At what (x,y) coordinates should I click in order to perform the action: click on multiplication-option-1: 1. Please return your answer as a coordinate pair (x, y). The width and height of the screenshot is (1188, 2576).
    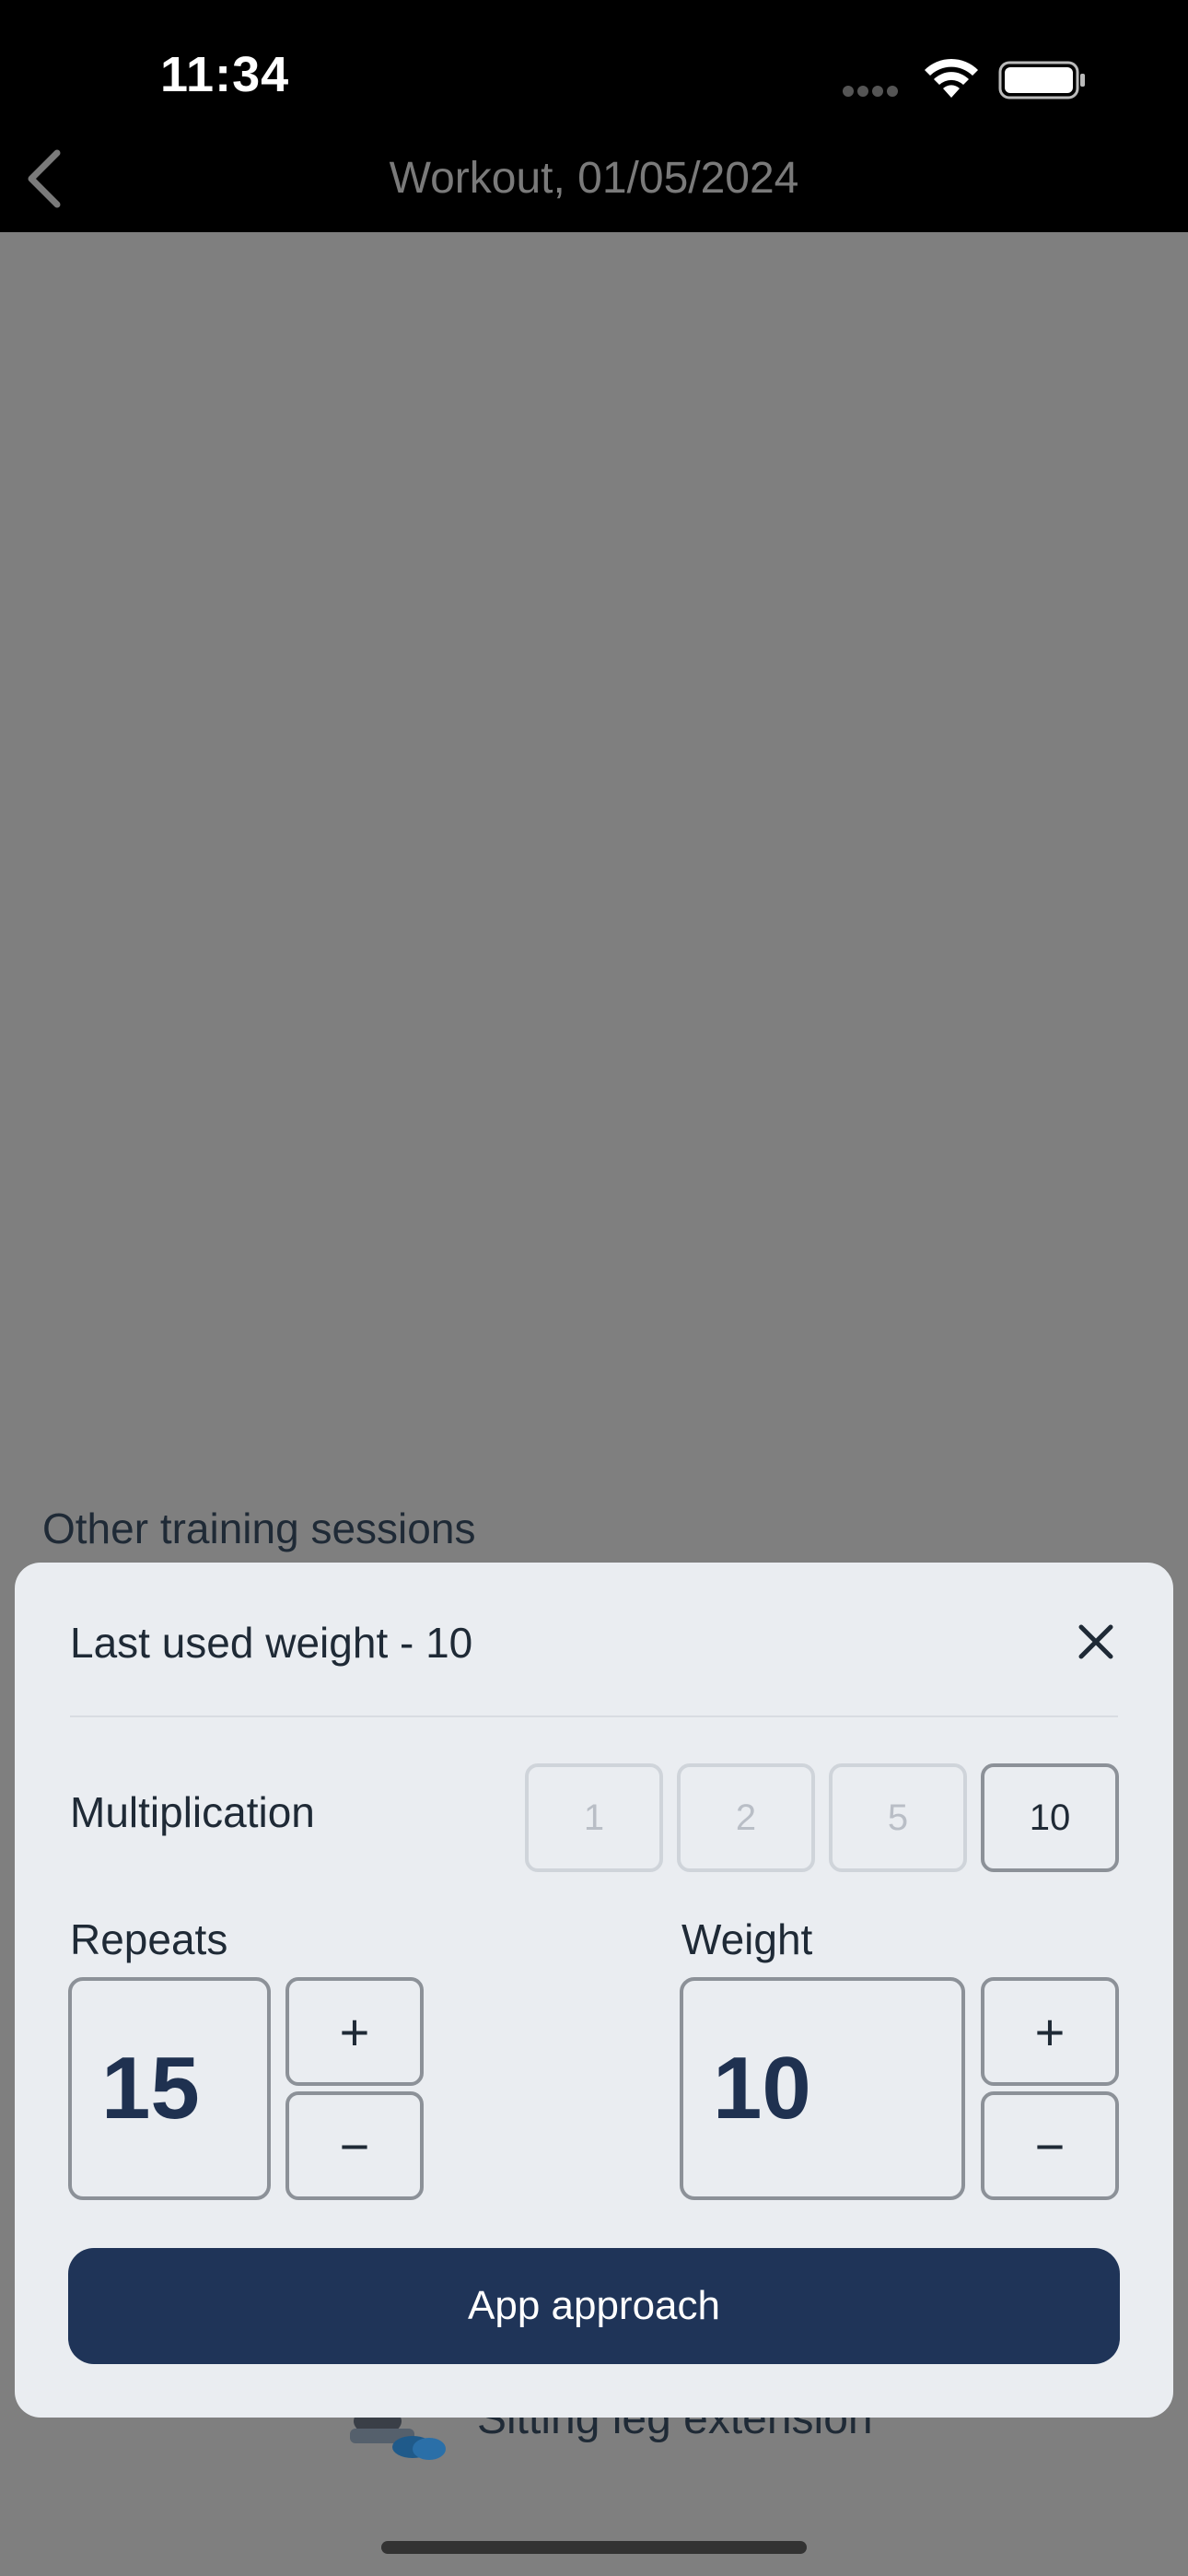
    Looking at the image, I should click on (594, 1817).